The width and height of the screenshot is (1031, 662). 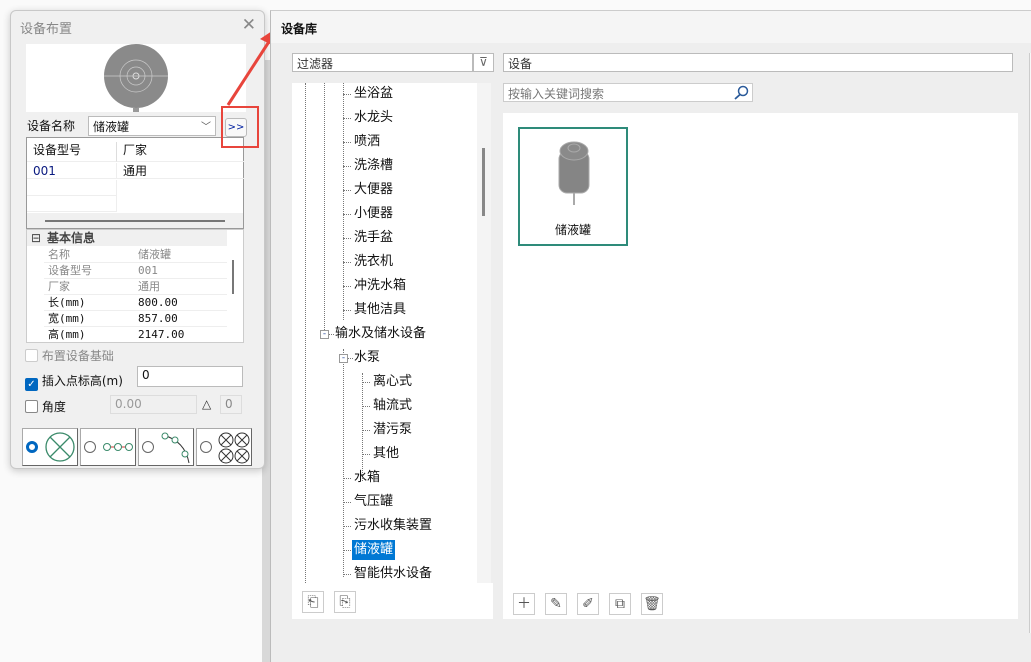 I want to click on equipment-card-label: 储液罐, so click(x=572, y=230).